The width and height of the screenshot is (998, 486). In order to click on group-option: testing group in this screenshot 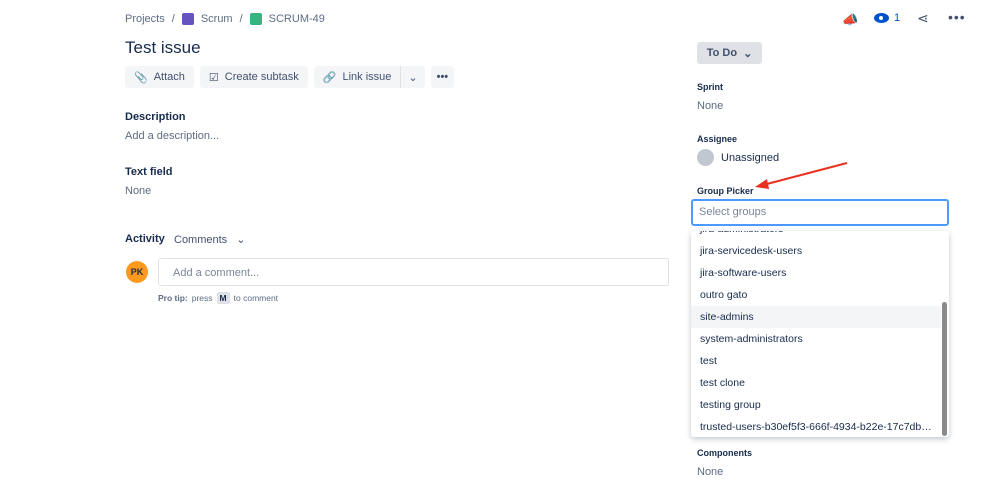, I will do `click(816, 405)`.